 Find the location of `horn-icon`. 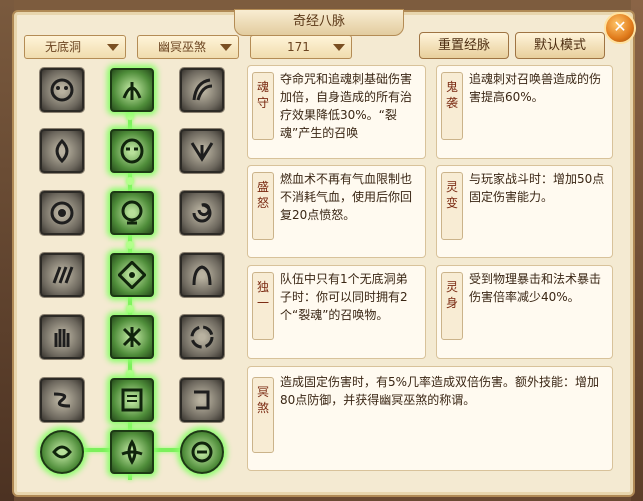

horn-icon is located at coordinates (202, 89).